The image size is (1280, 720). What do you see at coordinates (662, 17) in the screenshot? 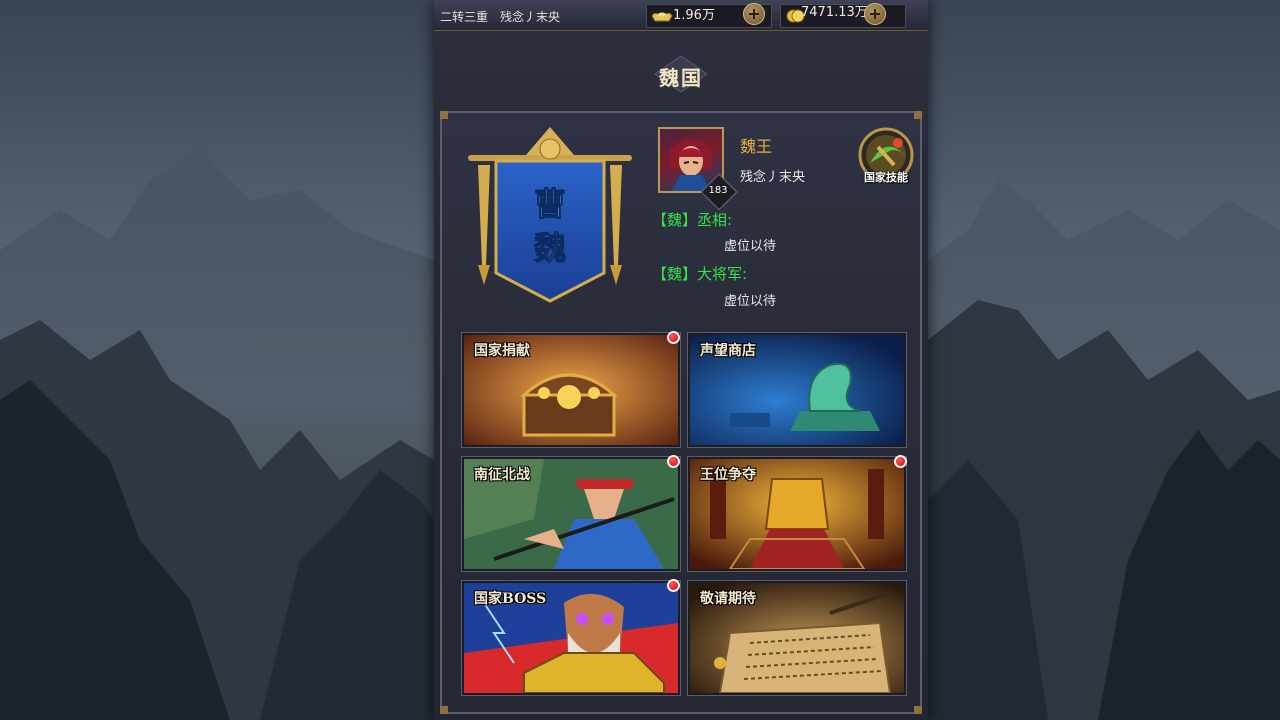
I see `silver-ingot-icon` at bounding box center [662, 17].